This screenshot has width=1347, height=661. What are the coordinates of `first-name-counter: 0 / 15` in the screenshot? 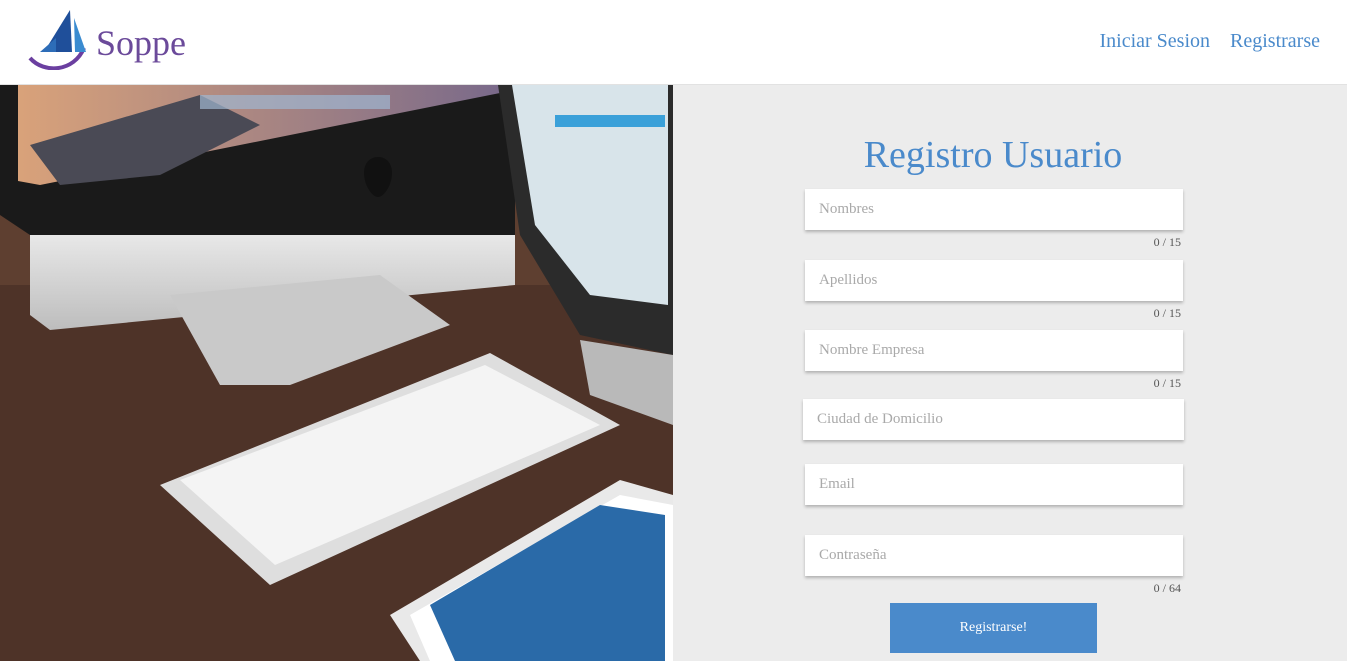 It's located at (1167, 242).